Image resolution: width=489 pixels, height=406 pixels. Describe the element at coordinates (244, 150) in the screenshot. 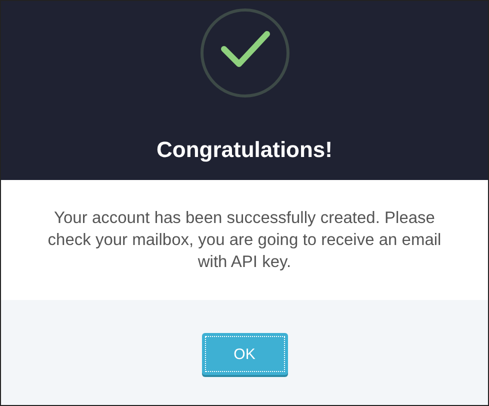

I see `dialog-title: Congratulations!` at that location.